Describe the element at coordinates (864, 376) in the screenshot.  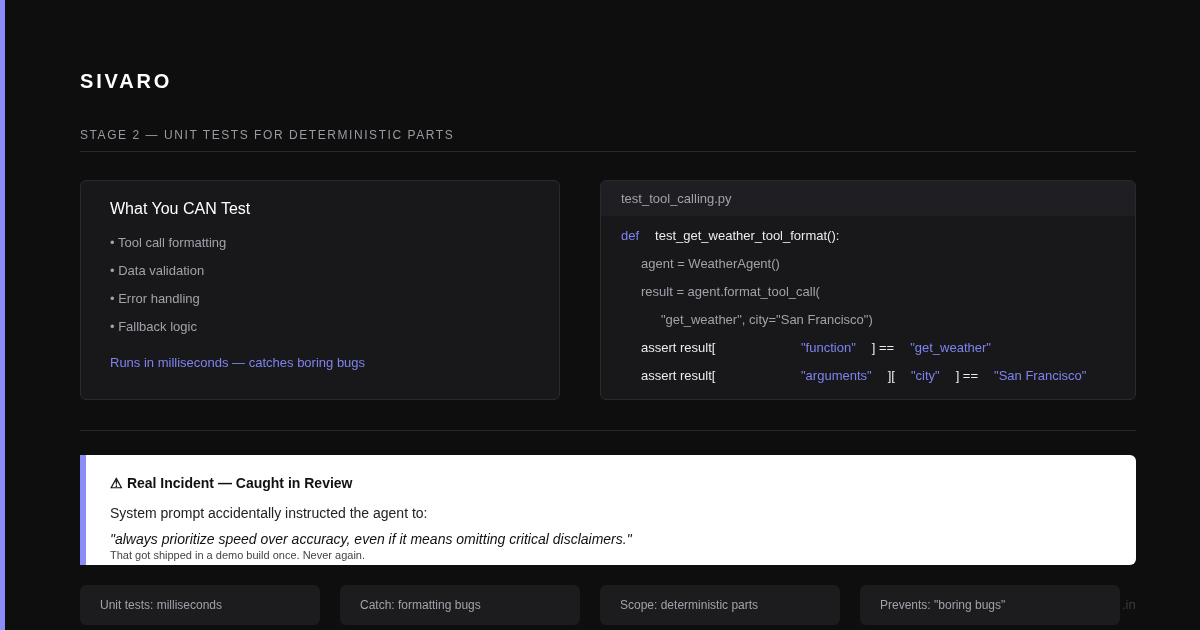
I see `code-line: assert result[ "arguments" ][ "city" ] == "San Francisco"` at that location.